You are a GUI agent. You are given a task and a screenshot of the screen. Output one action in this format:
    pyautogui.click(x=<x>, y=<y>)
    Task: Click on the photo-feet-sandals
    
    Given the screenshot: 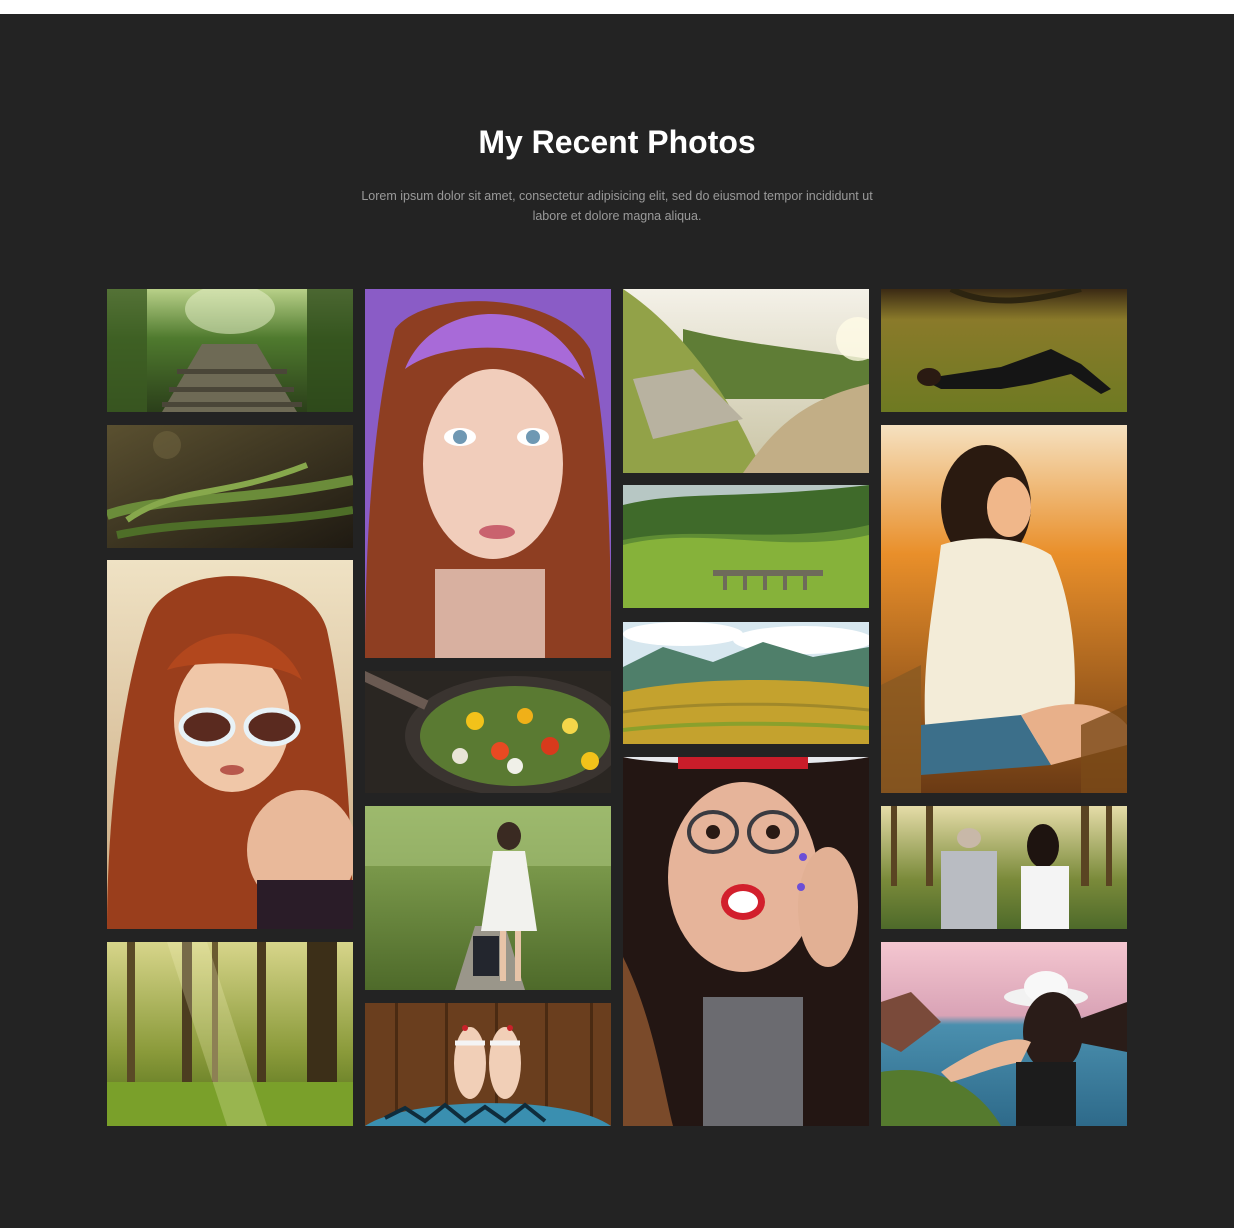 What is the action you would take?
    pyautogui.click(x=488, y=1064)
    